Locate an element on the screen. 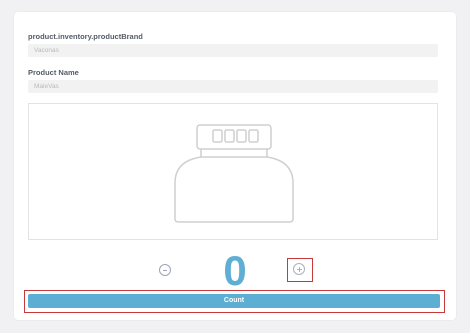 This screenshot has height=333, width=470. counter-row: 0 is located at coordinates (235, 272).